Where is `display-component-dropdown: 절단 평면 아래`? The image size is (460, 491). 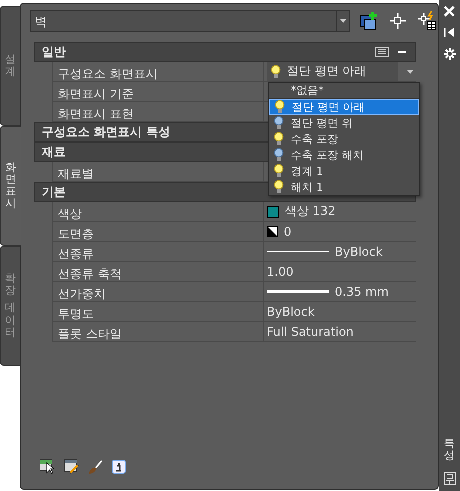
display-component-dropdown: 절단 평면 아래 is located at coordinates (332, 71).